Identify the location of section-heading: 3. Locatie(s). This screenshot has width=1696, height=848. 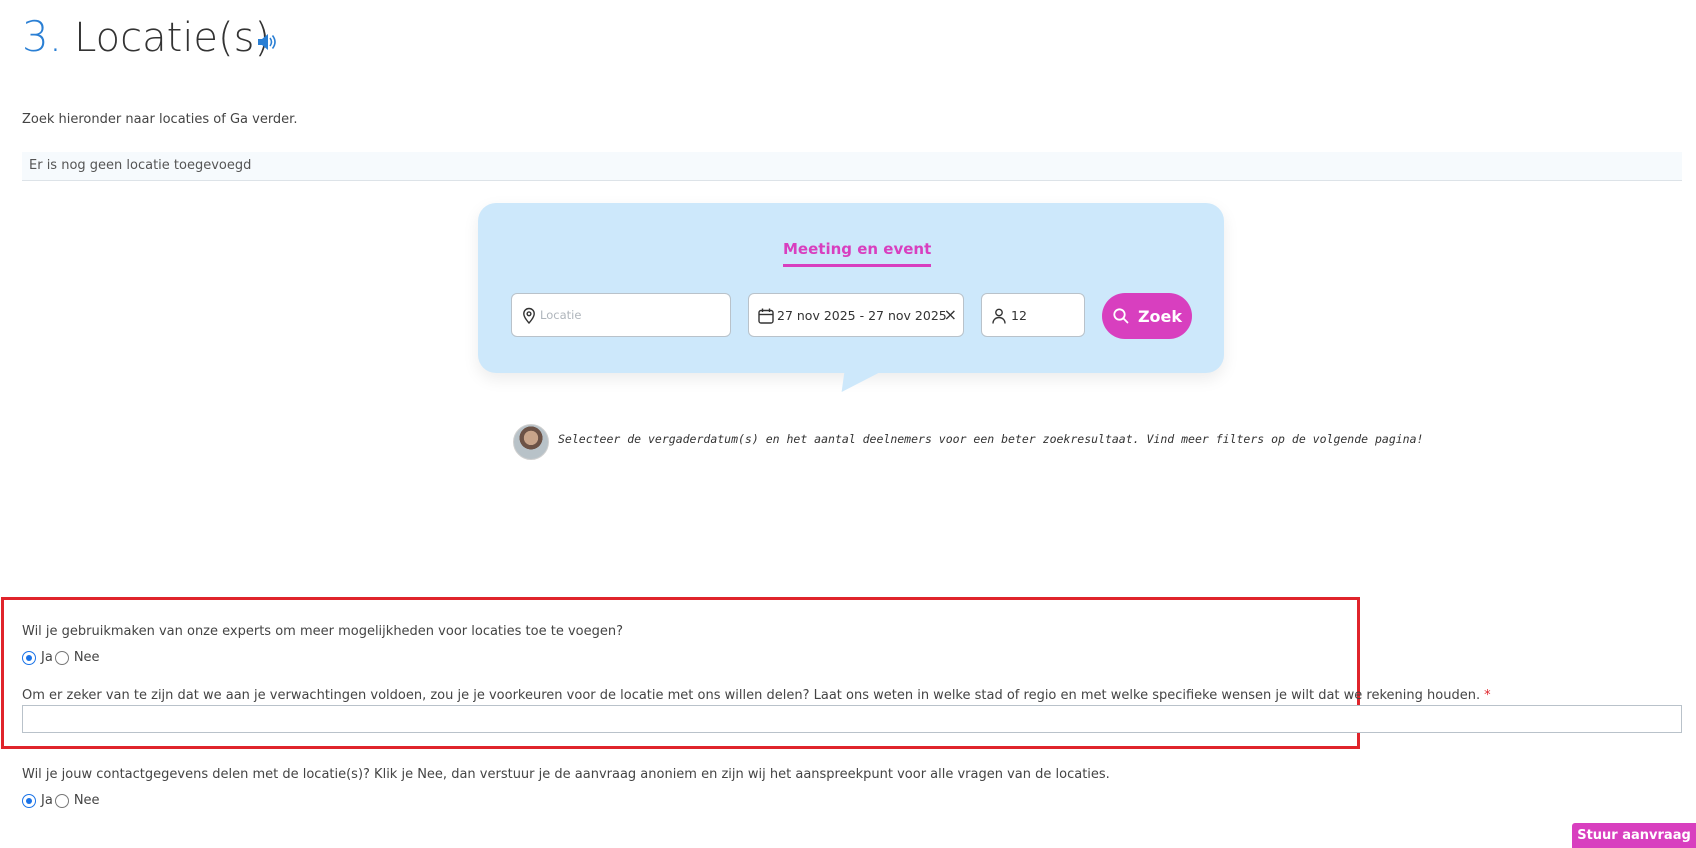
(146, 42).